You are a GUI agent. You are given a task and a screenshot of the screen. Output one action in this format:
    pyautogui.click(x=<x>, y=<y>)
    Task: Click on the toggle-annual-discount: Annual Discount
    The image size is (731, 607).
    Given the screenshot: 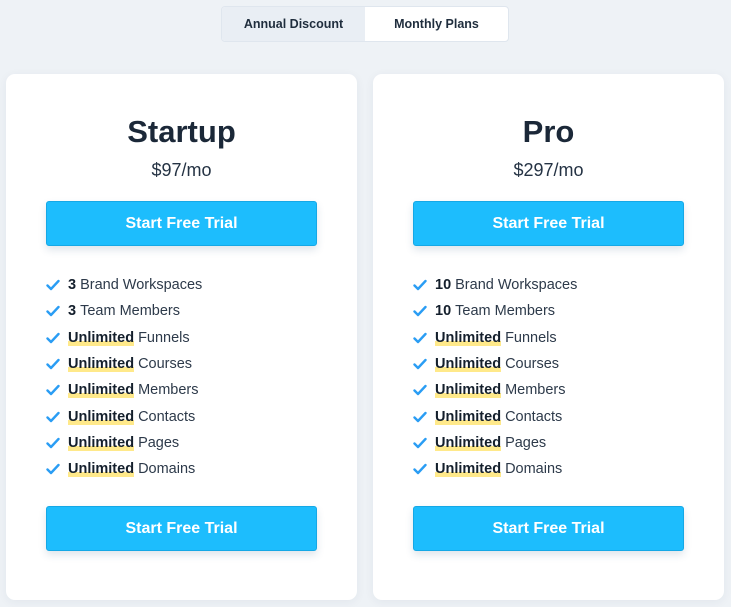 What is the action you would take?
    pyautogui.click(x=293, y=24)
    